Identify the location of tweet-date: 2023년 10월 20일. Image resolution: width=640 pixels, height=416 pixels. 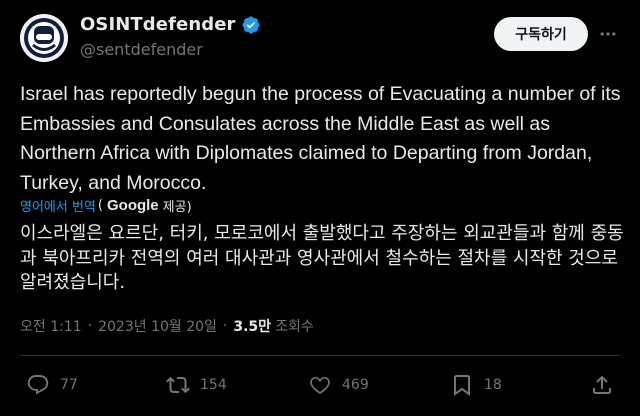
(157, 326).